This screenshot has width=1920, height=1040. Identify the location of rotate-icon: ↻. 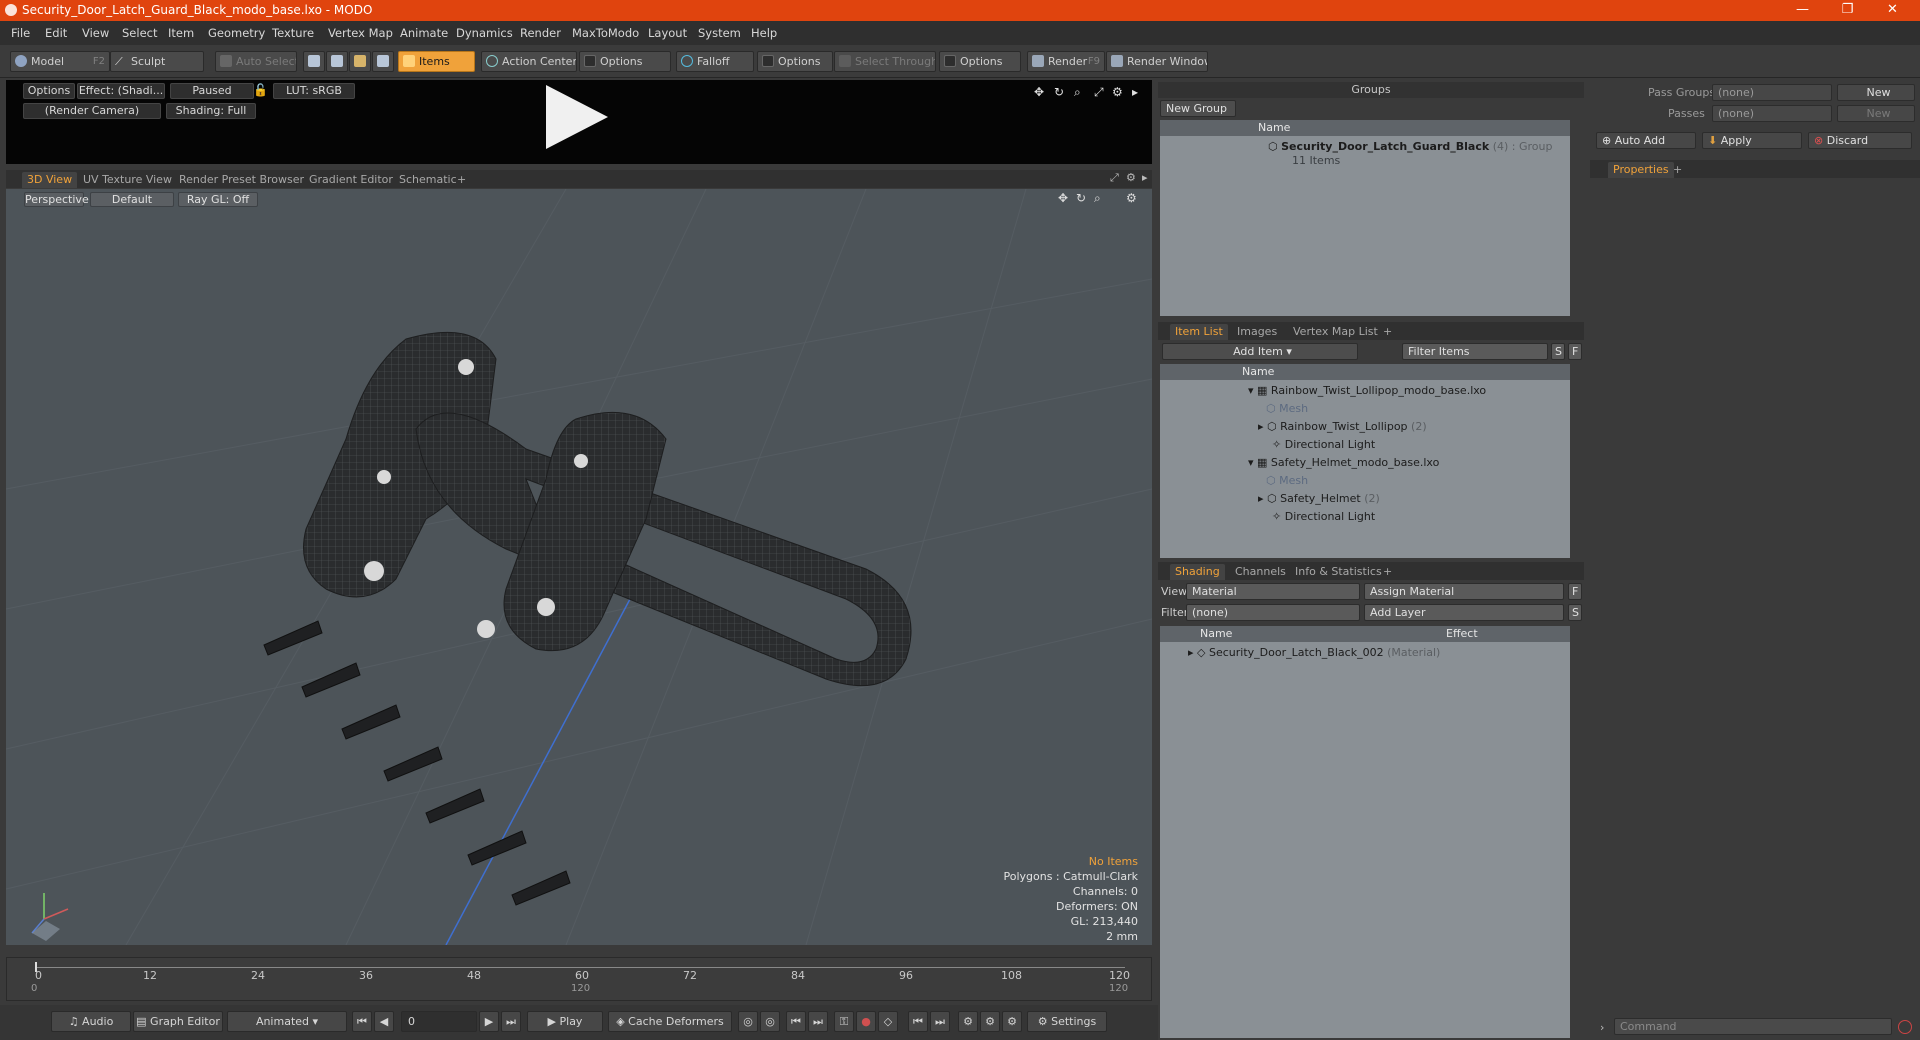
(1059, 92).